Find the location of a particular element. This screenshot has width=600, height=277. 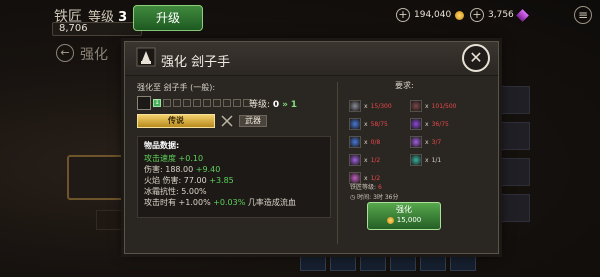

crossed-swords-icon is located at coordinates (227, 121).